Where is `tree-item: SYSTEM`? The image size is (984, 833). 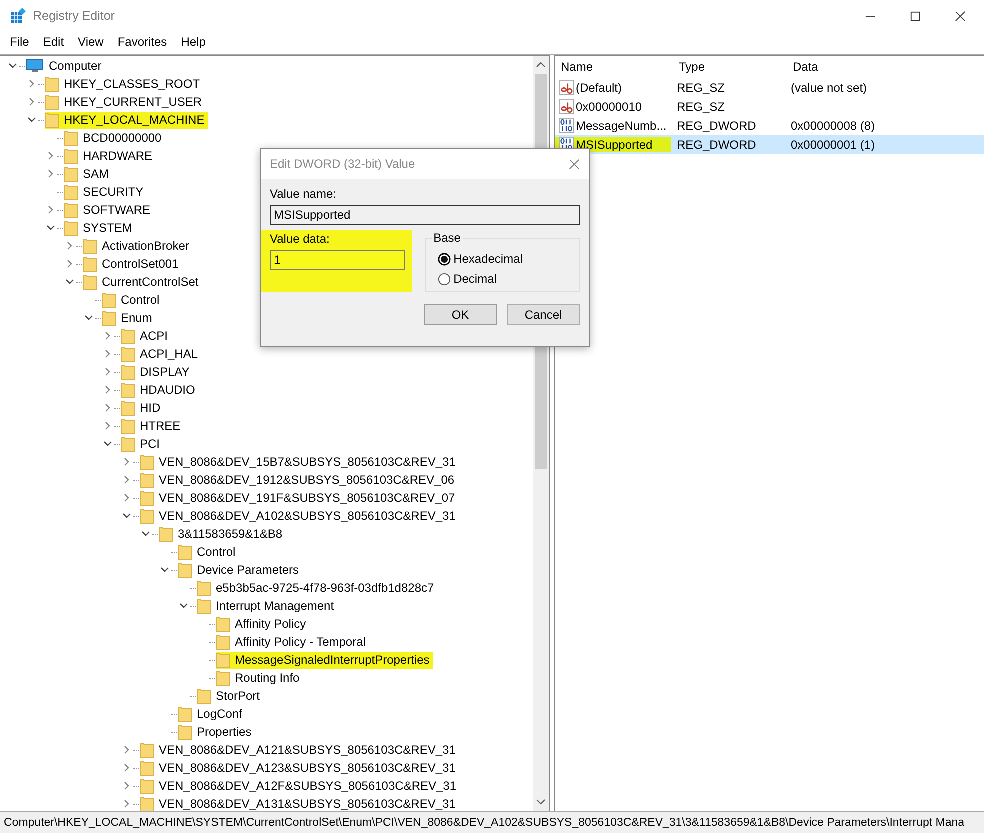
tree-item: SYSTEM is located at coordinates (100, 228).